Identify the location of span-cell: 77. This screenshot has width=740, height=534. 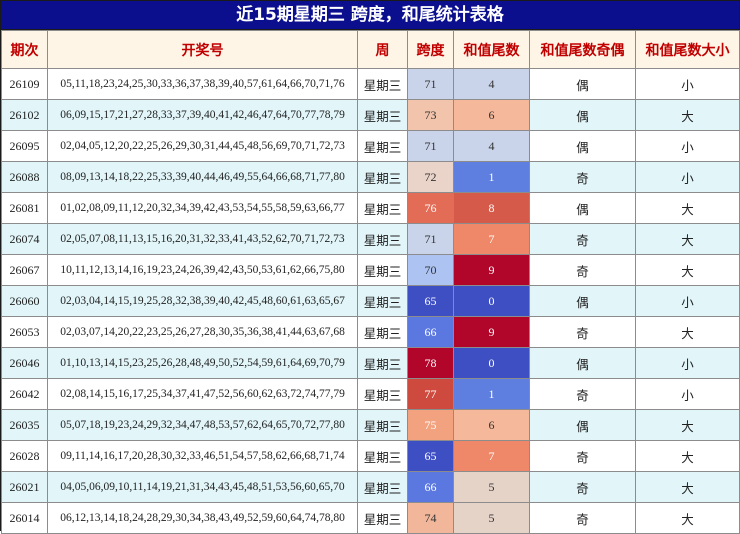
(430, 394).